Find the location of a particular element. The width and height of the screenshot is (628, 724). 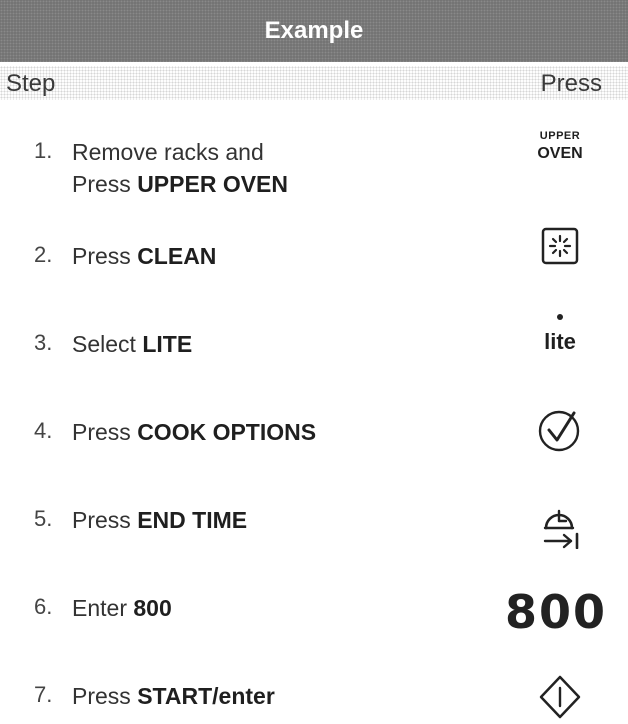

step-text-line1: Remove racks and is located at coordinates (168, 152).